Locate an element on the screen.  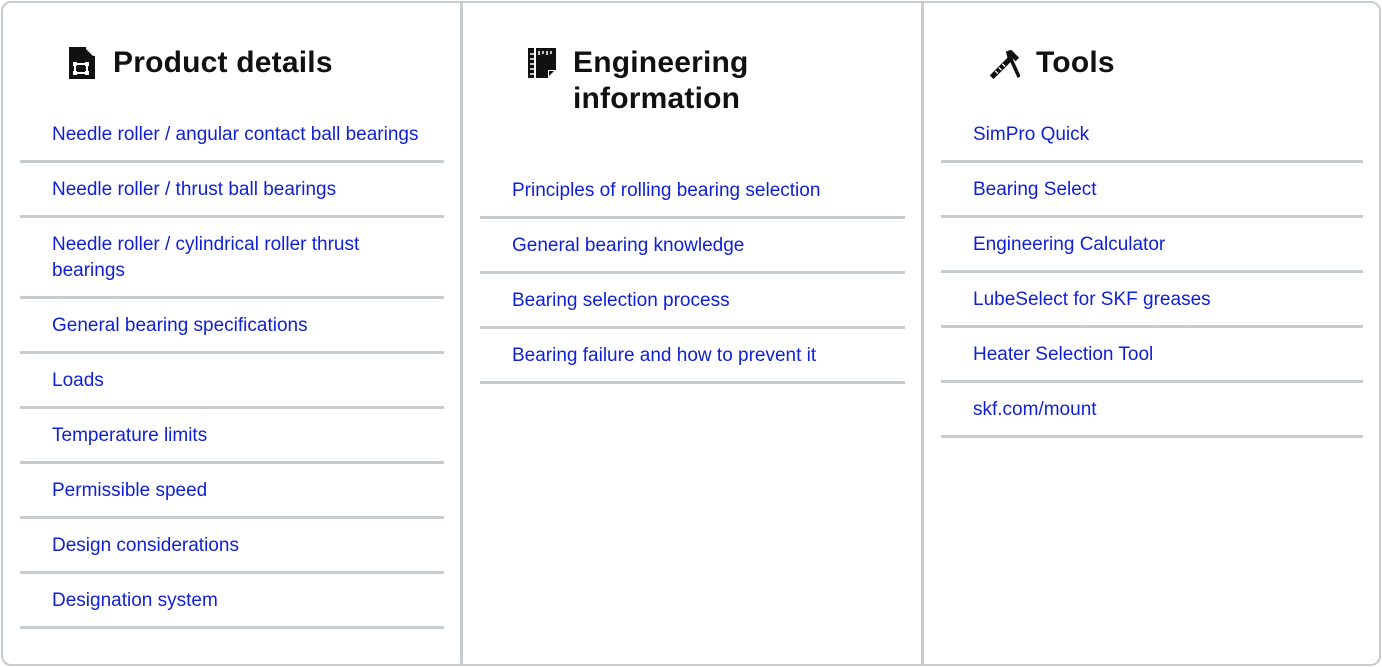
list-item: Designation system is located at coordinates (232, 601).